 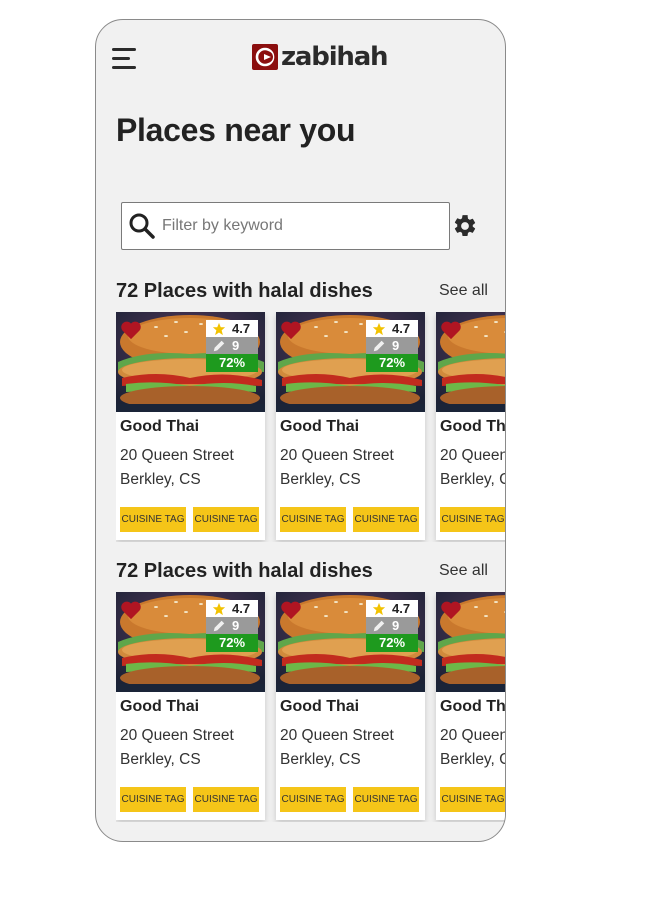 I want to click on search-box, so click(x=285, y=226).